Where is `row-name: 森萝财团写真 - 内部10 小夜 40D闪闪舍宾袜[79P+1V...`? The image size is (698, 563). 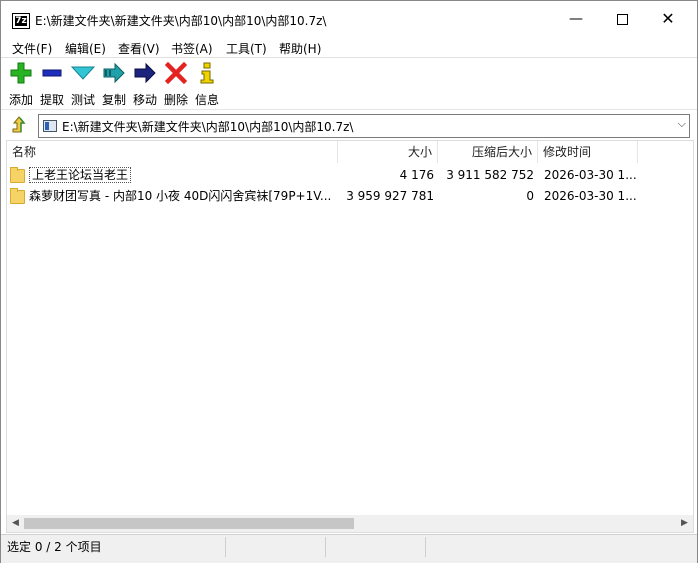 row-name: 森萝财团写真 - 内部10 小夜 40D闪闪舍宾袜[79P+1V... is located at coordinates (180, 196).